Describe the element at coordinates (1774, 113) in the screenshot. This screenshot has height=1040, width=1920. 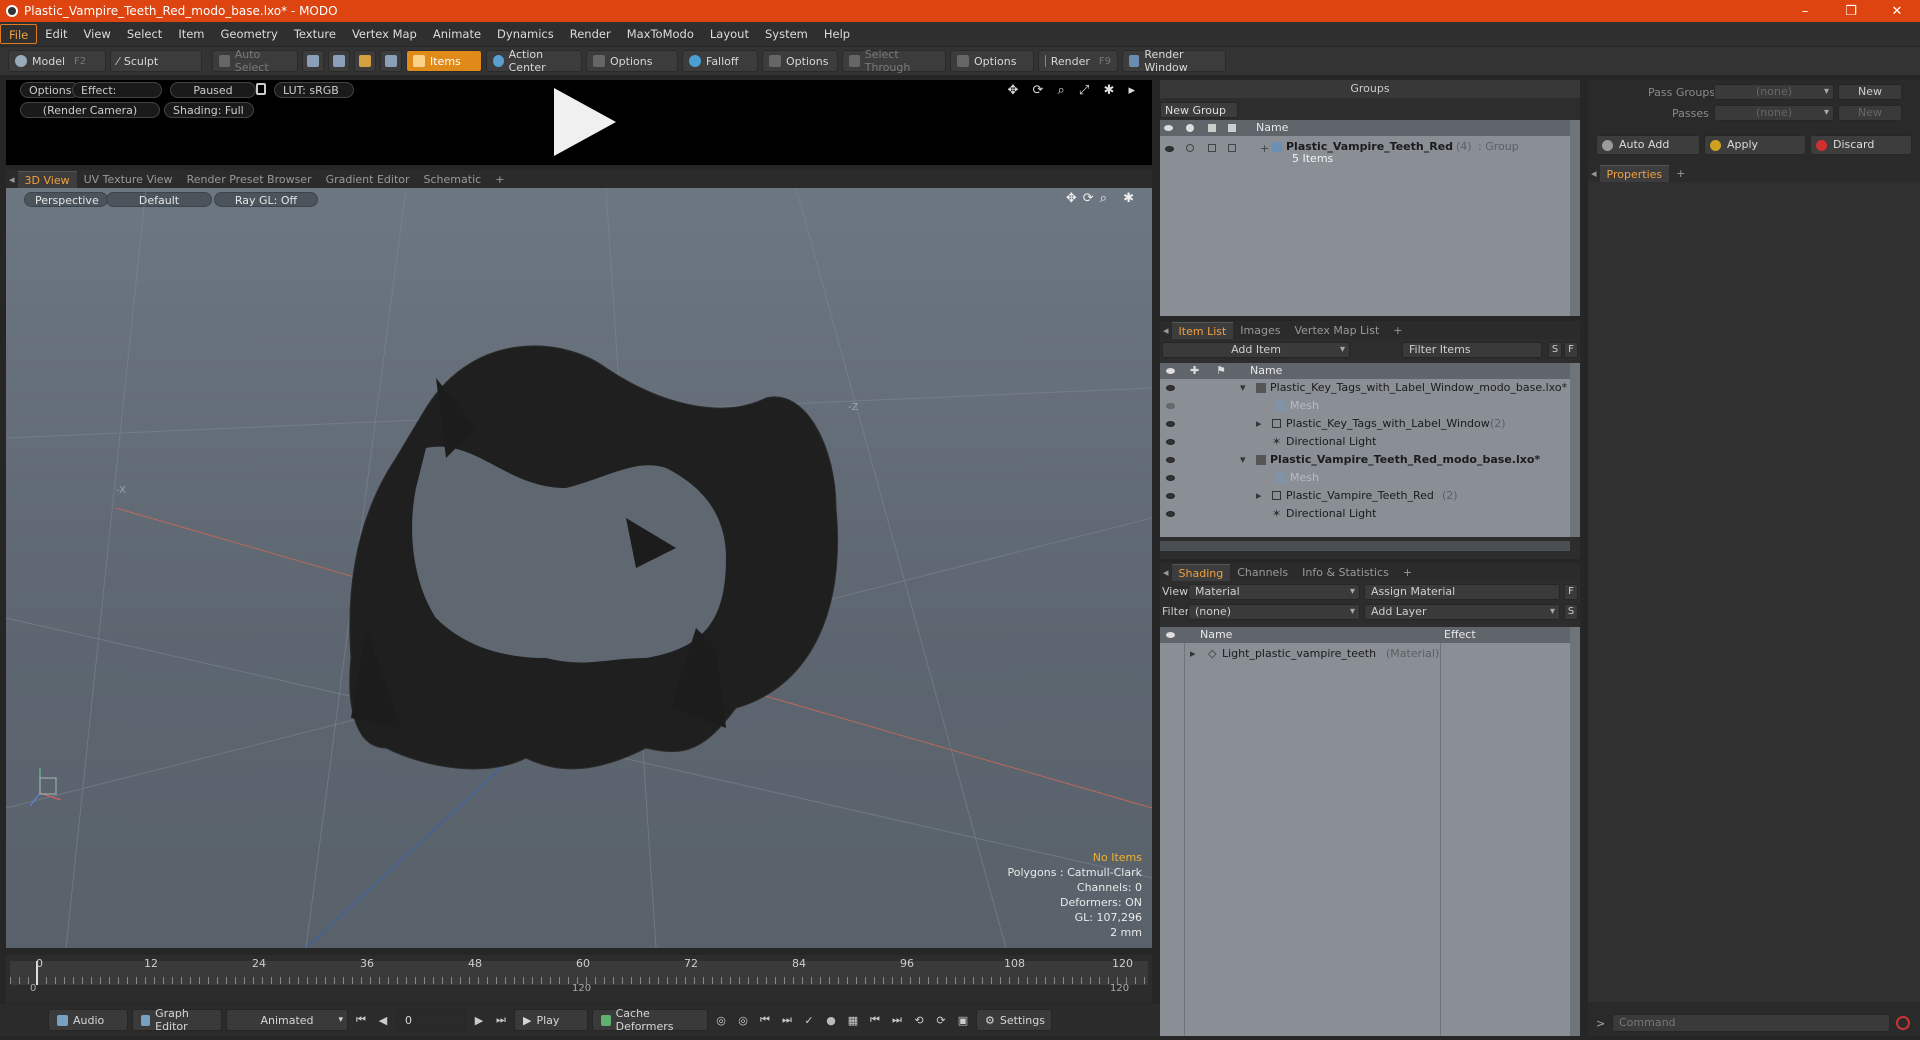
I see `passes-dropdown: (none)` at that location.